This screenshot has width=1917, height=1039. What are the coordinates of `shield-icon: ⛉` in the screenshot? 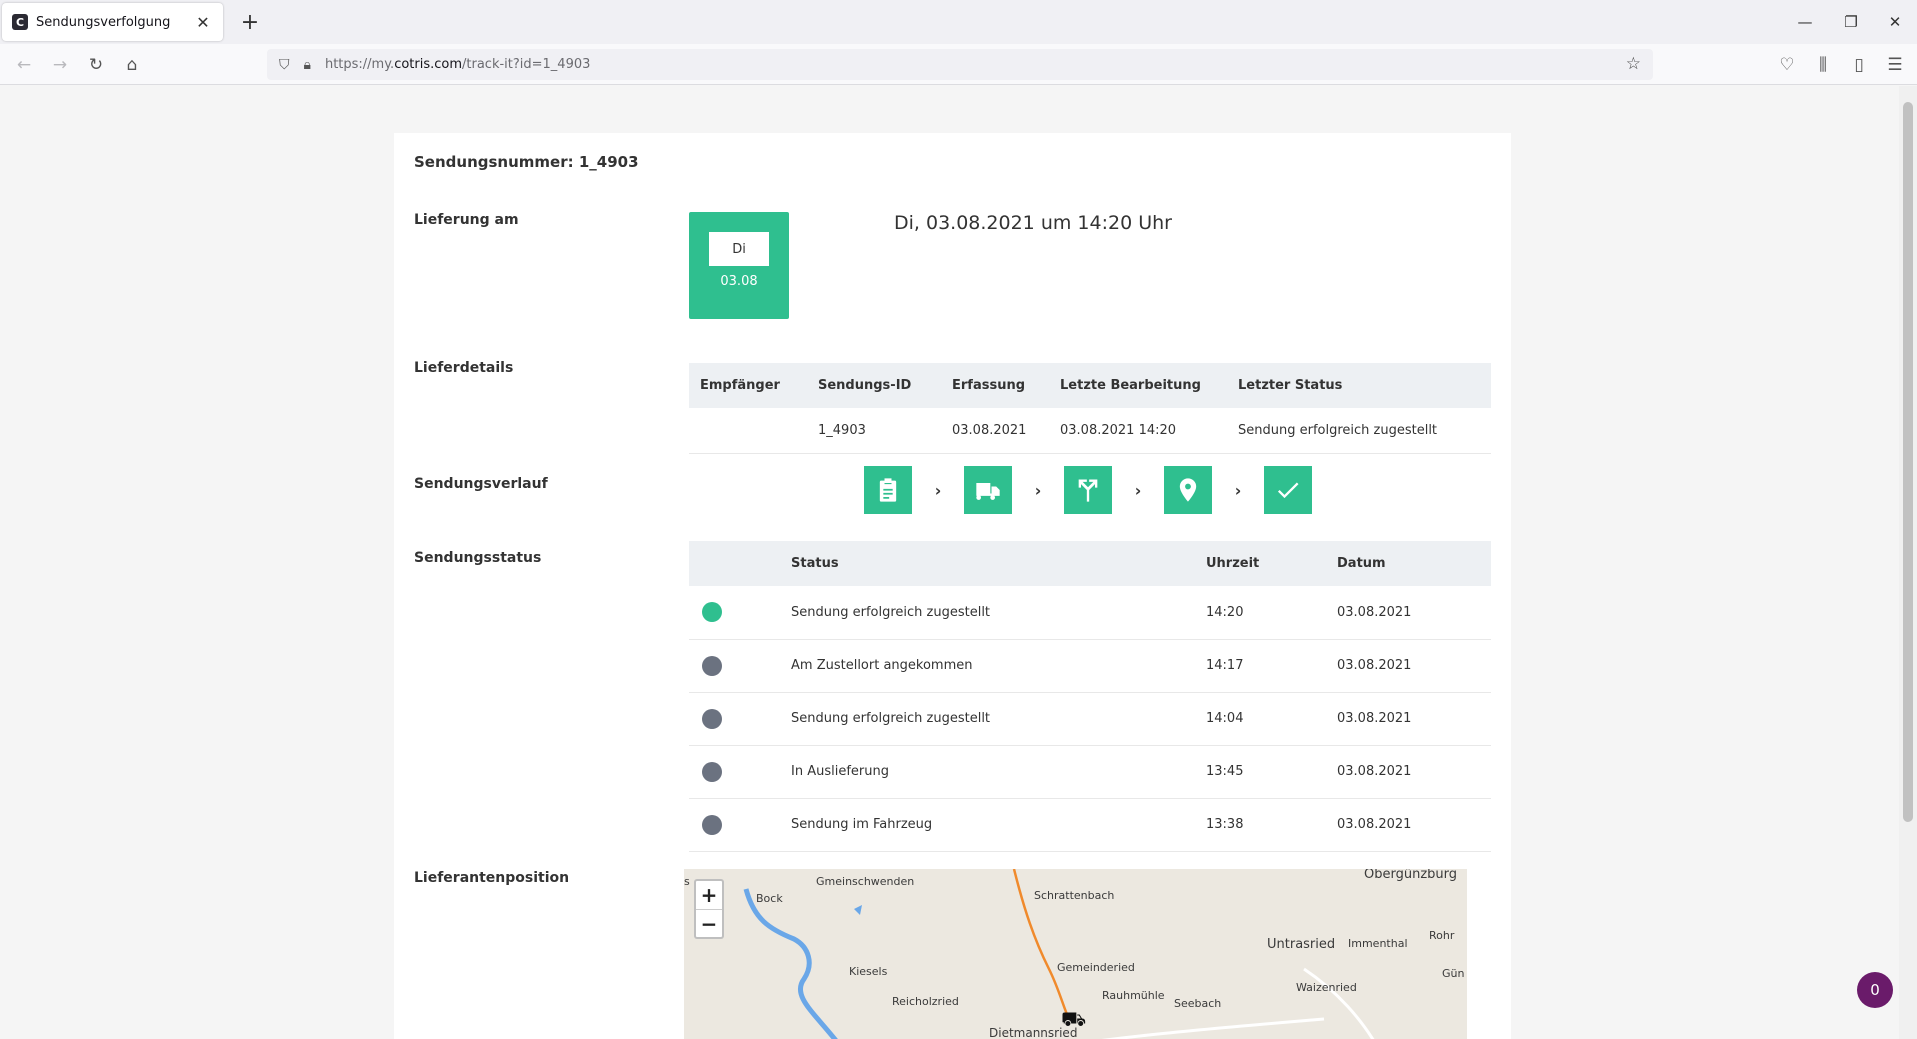 It's located at (284, 65).